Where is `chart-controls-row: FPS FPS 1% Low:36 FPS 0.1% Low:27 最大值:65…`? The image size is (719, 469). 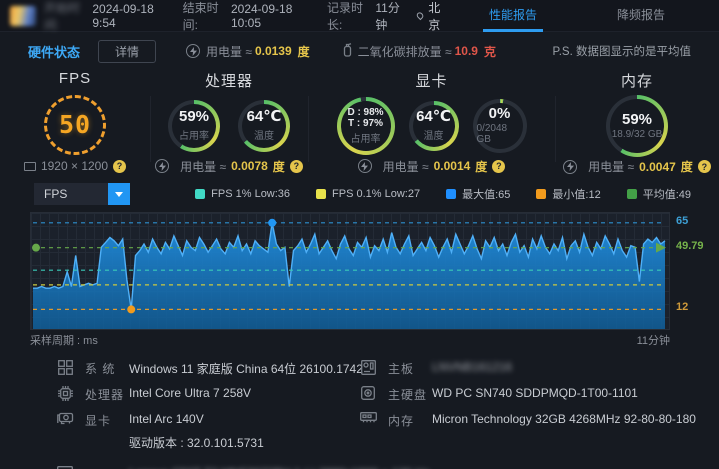
chart-controls-row: FPS FPS 1% Low:36 FPS 0.1% Low:27 最大值:65… is located at coordinates (359, 194).